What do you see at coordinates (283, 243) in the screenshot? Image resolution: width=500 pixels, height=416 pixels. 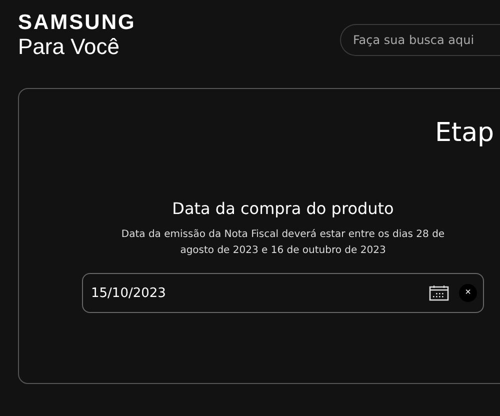 I see `date-hint: Data da emissão da Nota Fiscal deverá estar entre os dias 28 de agosto de 2023 e 16 de outubro de 2023` at bounding box center [283, 243].